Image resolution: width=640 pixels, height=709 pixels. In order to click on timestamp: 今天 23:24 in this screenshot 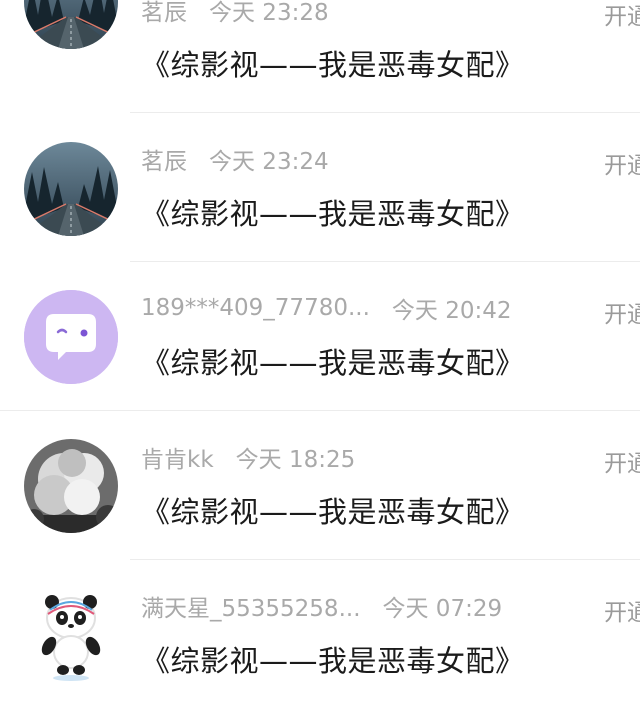, I will do `click(269, 162)`.